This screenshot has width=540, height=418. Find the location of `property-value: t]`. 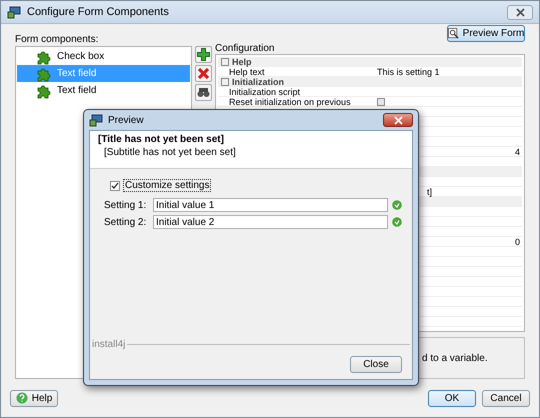

property-value: t] is located at coordinates (429, 191).